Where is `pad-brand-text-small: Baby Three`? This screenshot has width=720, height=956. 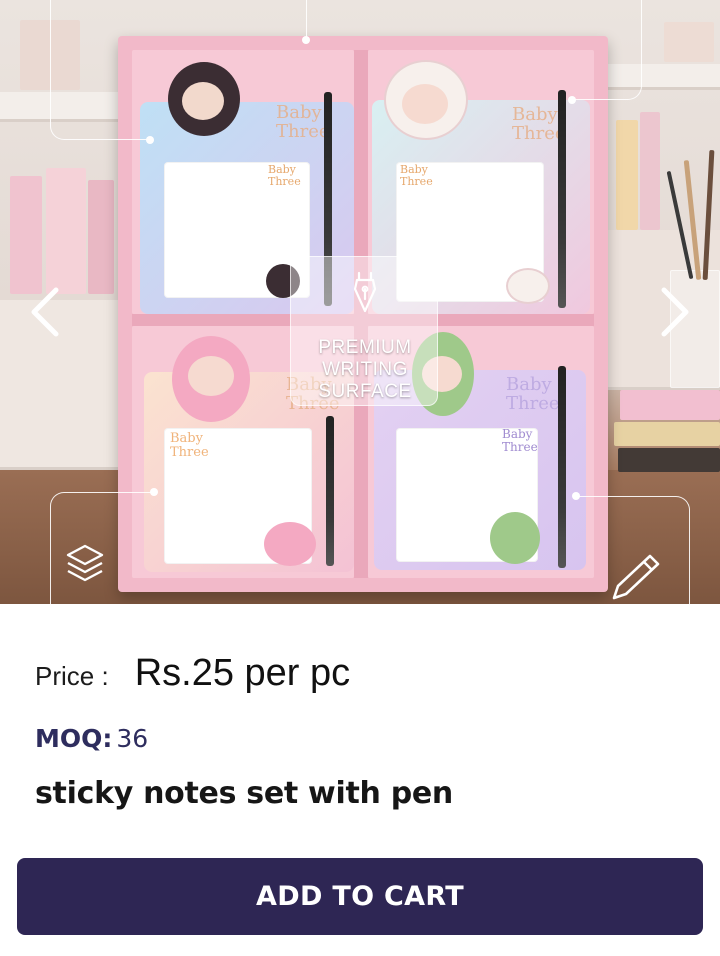 pad-brand-text-small: Baby Three is located at coordinates (284, 176).